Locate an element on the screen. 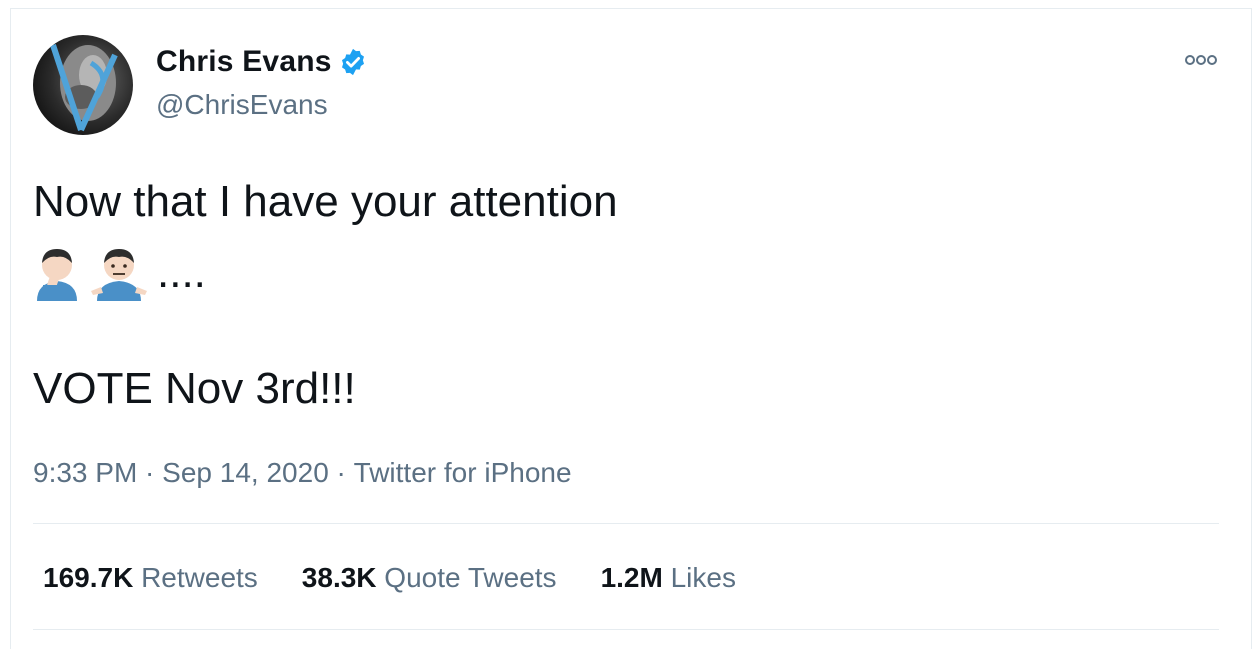  author-name-row: Chris Evans is located at coordinates (262, 62).